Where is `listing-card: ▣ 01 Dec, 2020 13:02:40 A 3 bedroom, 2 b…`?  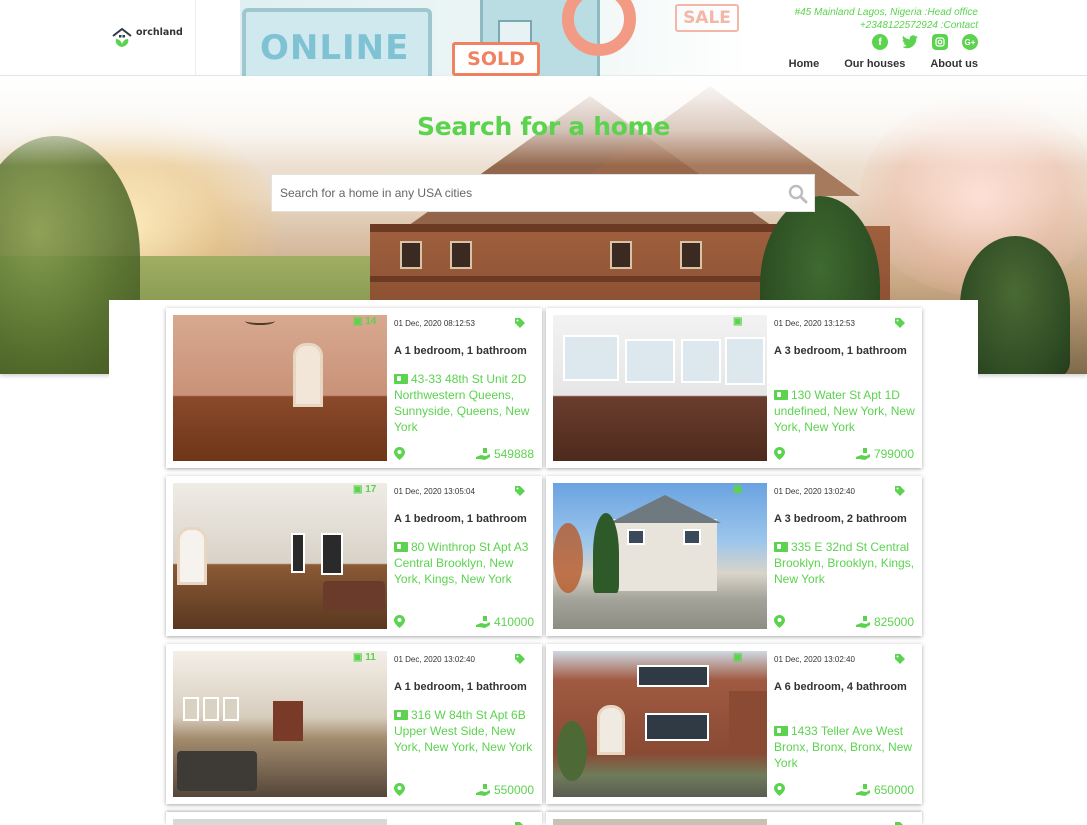 listing-card: ▣ 01 Dec, 2020 13:02:40 A 3 bedroom, 2 b… is located at coordinates (734, 556).